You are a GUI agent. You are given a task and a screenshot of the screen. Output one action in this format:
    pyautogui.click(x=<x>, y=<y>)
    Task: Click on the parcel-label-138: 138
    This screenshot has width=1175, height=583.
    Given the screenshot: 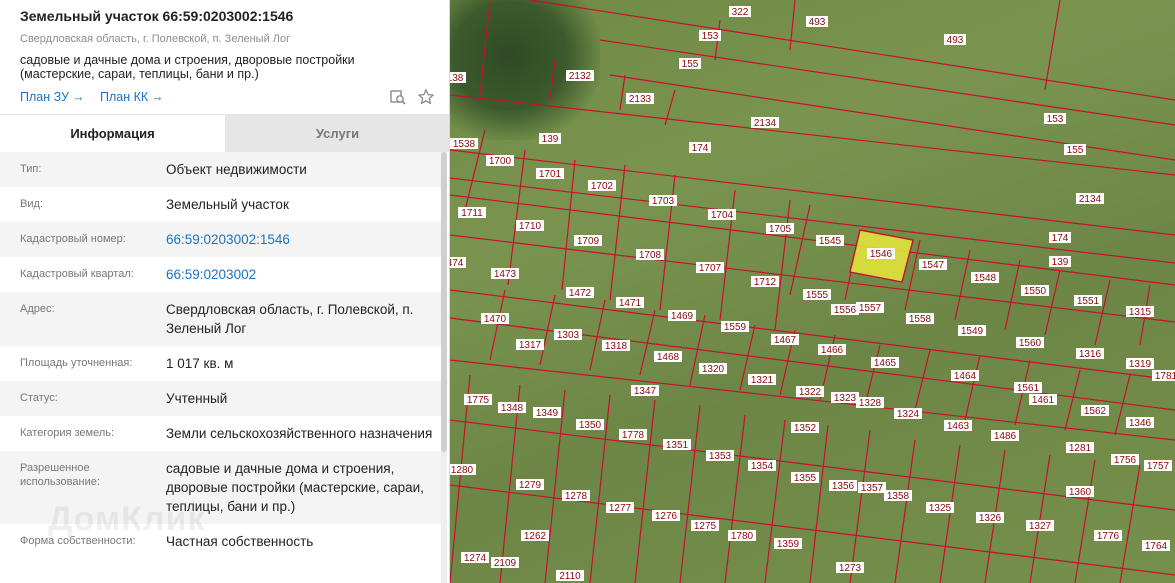 What is the action you would take?
    pyautogui.click(x=458, y=78)
    